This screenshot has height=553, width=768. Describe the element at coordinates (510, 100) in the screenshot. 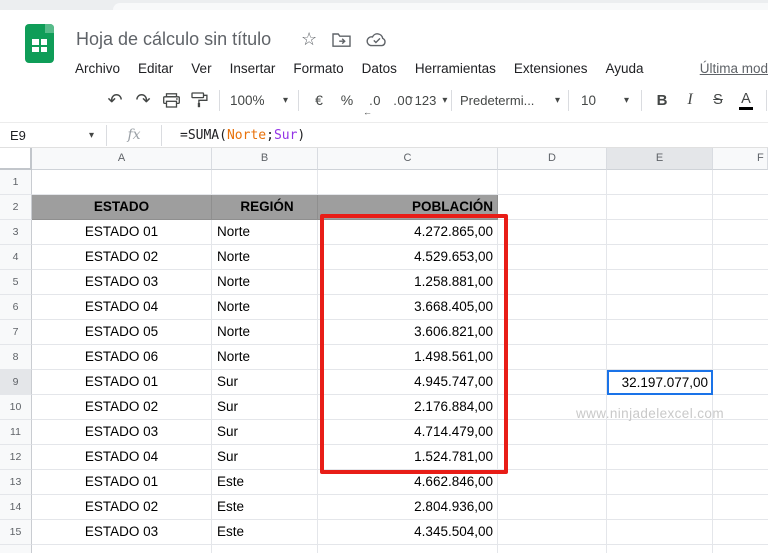

I see `font-family-select: Predetermi... ▾` at that location.